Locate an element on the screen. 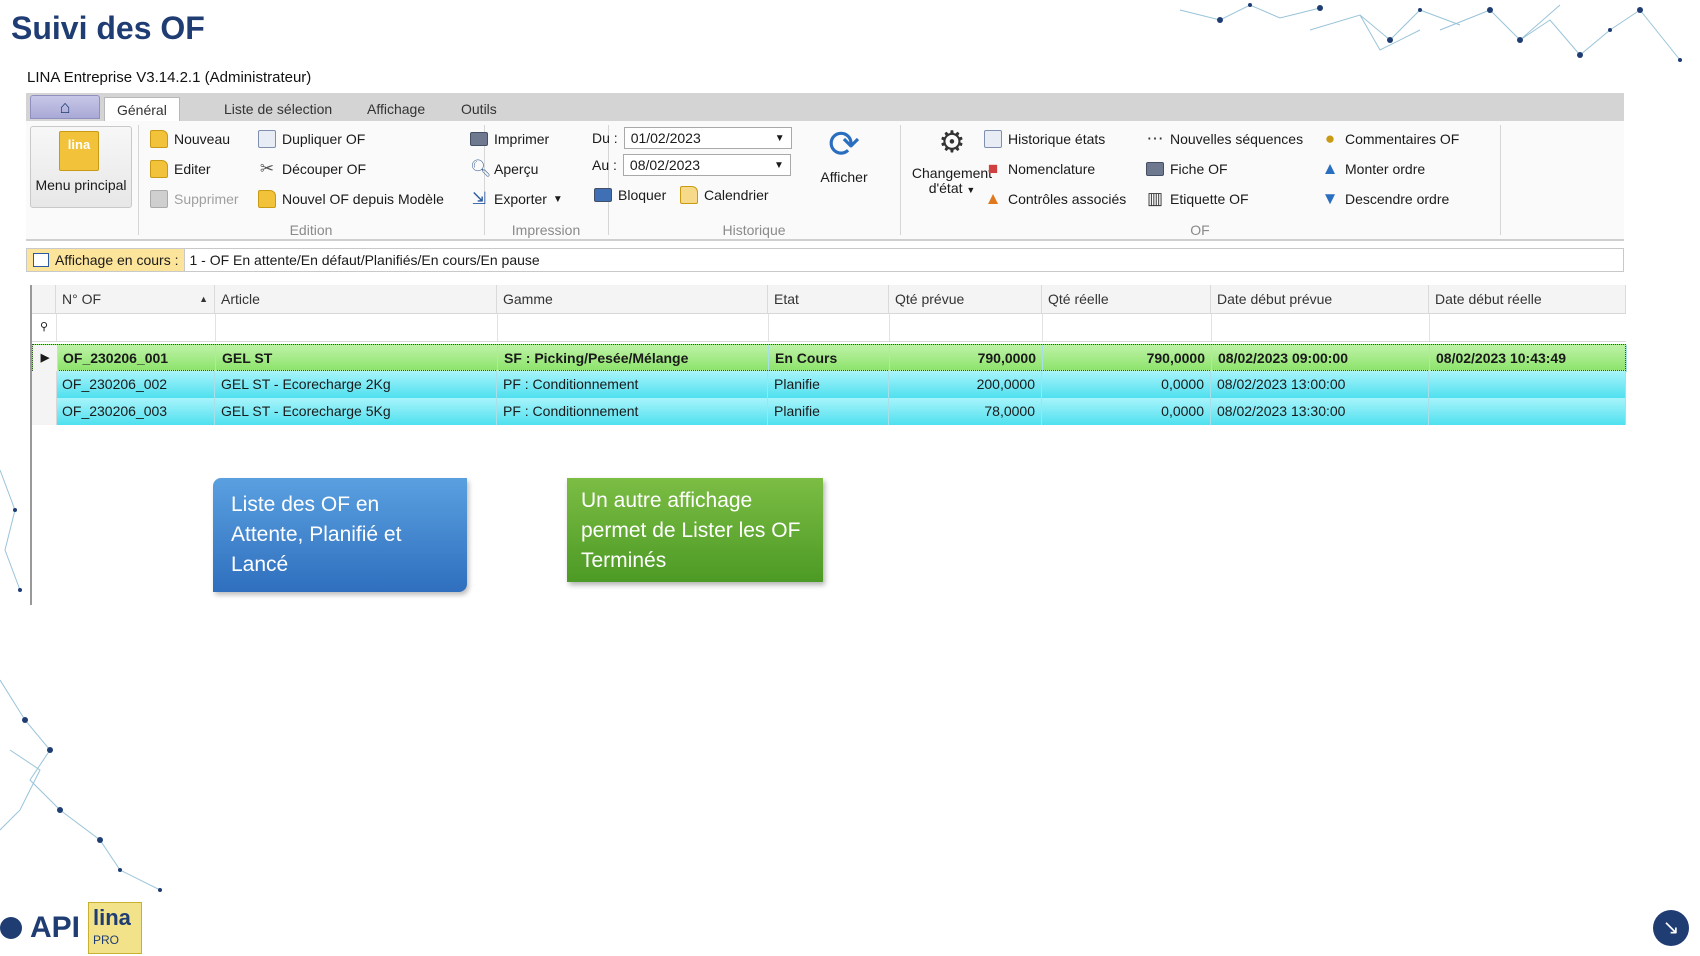  cell-etat: En Cours is located at coordinates (829, 358).